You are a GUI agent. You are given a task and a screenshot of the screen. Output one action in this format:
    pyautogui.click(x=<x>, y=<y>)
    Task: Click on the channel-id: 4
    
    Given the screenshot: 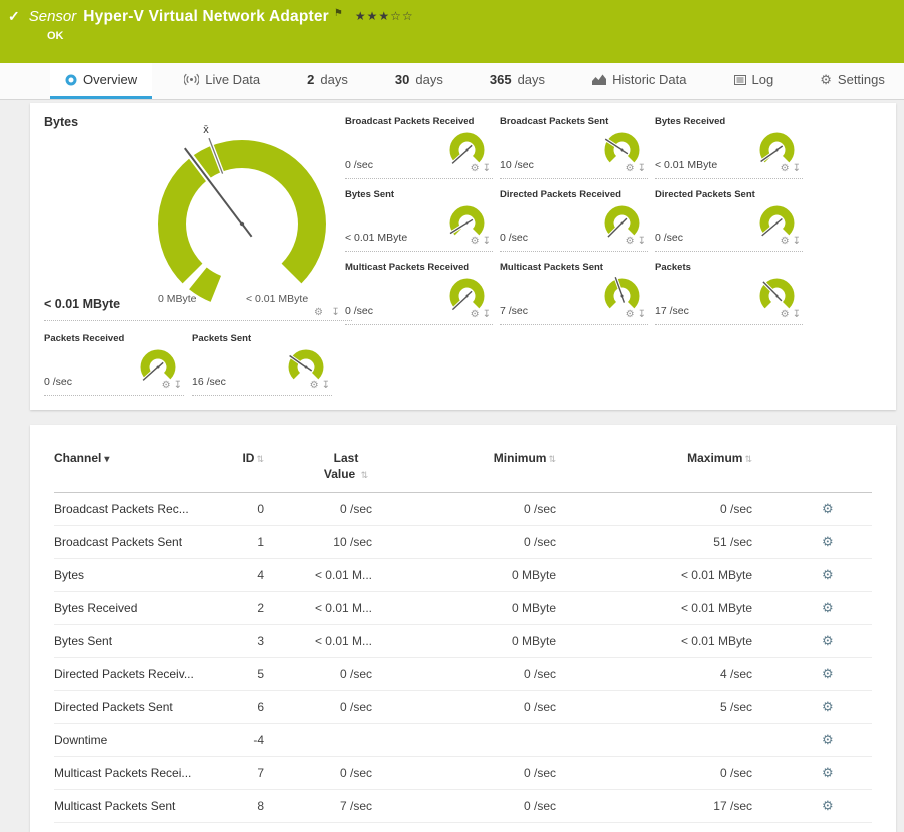 What is the action you would take?
    pyautogui.click(x=260, y=575)
    